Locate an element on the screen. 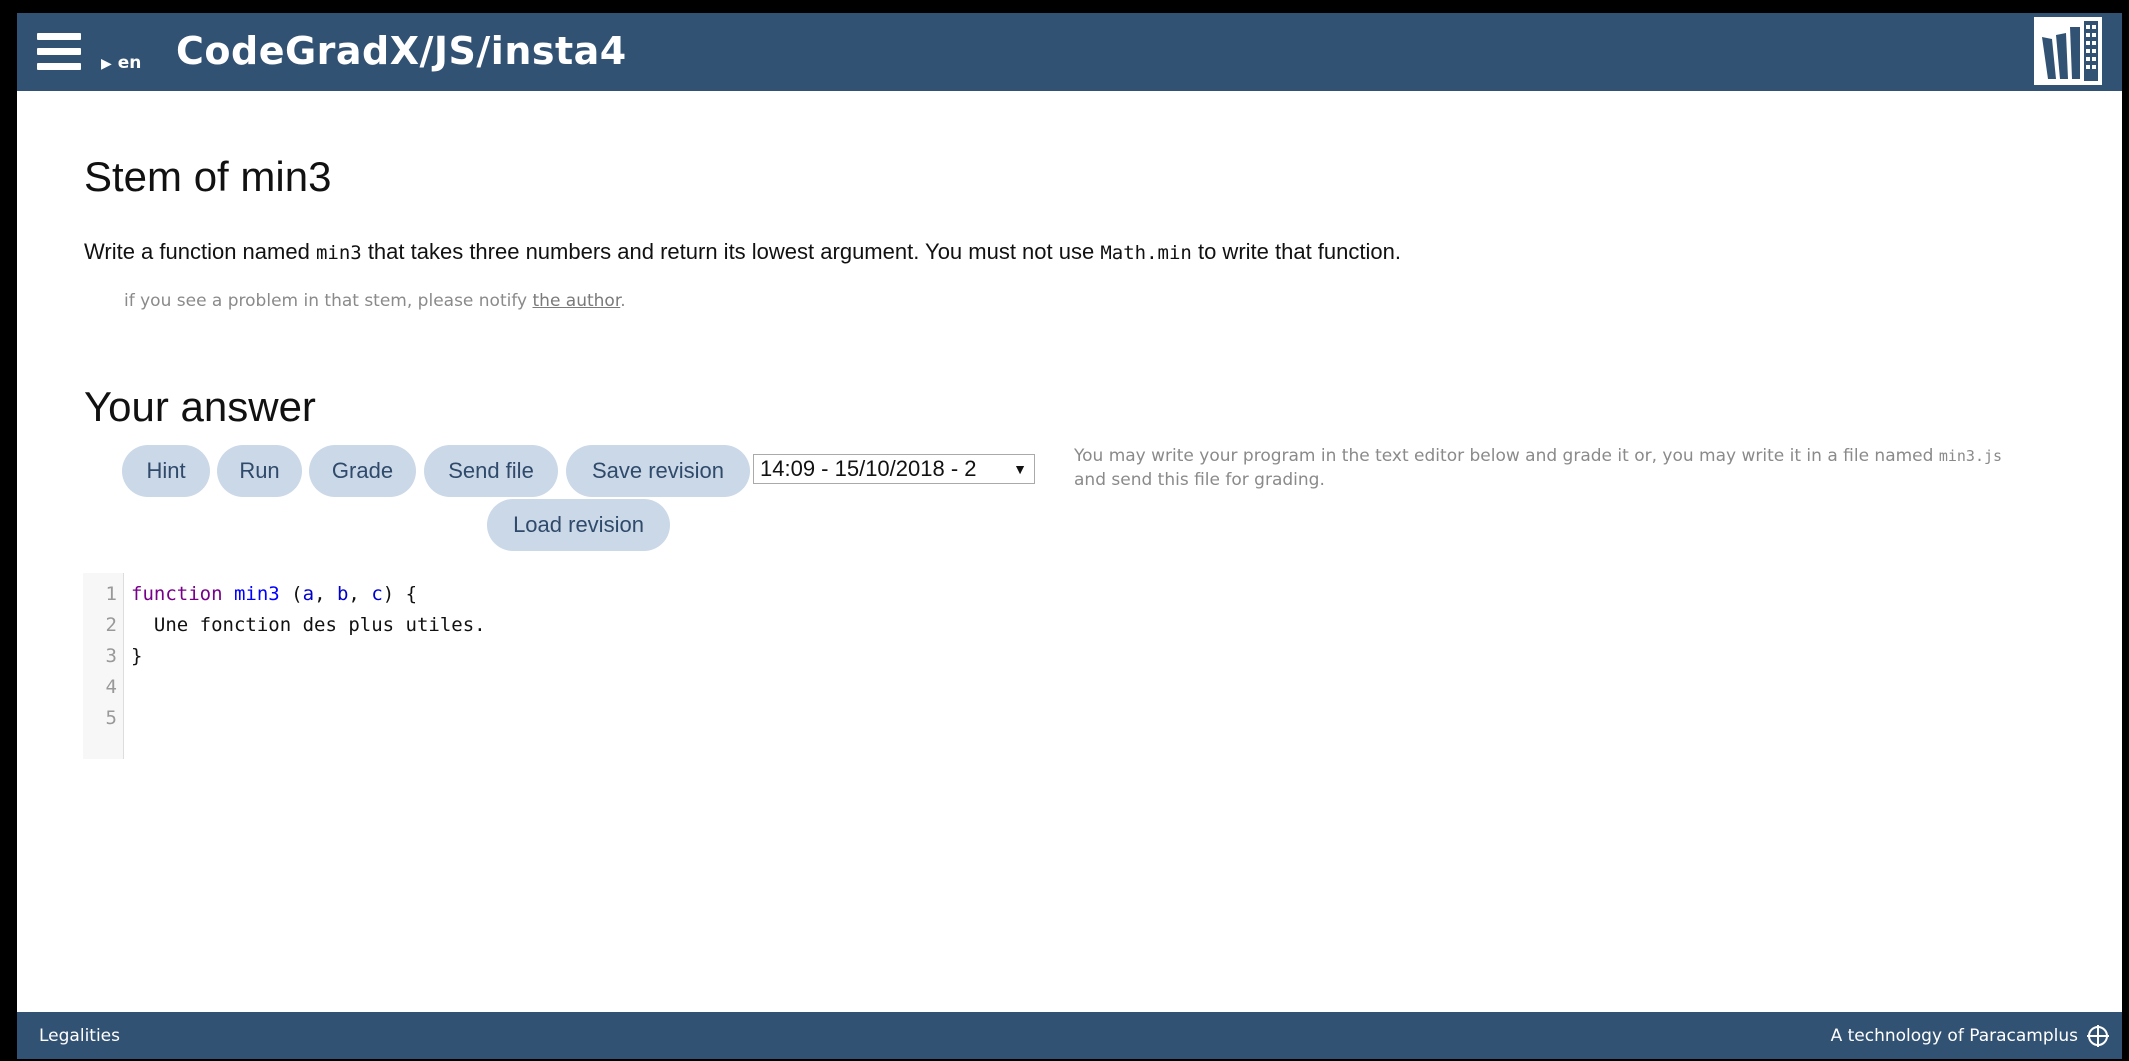 Image resolution: width=2129 pixels, height=1061 pixels. language-selector: ▶ en is located at coordinates (121, 63).